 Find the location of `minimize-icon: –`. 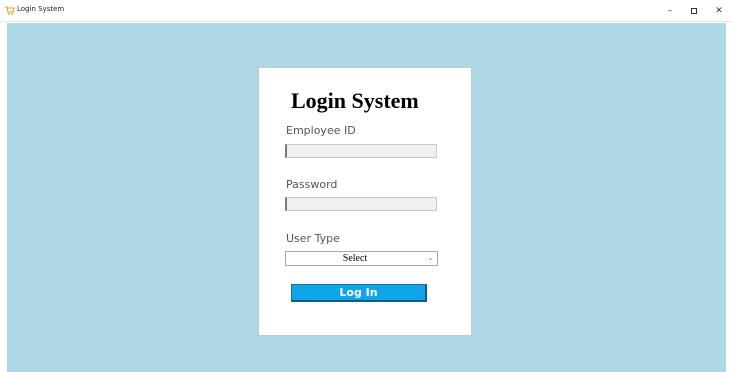

minimize-icon: – is located at coordinates (670, 11).